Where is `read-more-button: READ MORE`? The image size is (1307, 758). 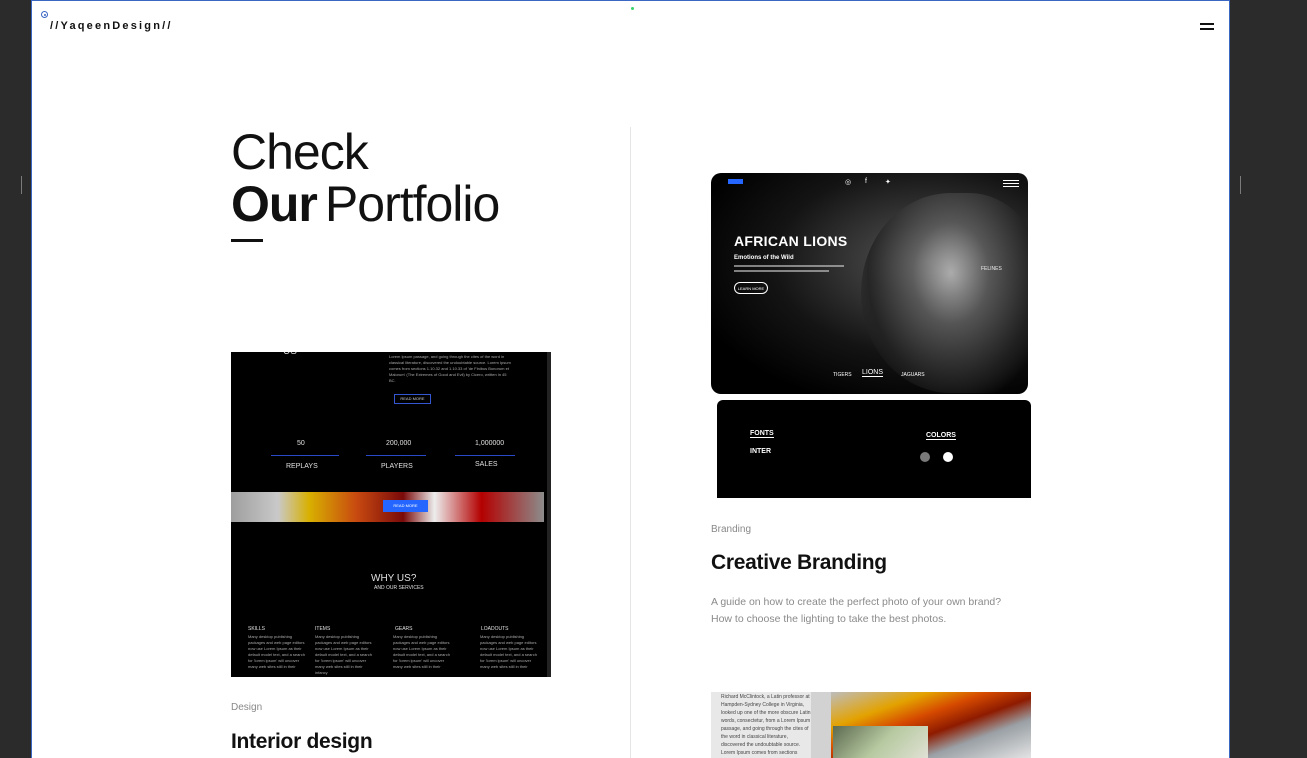
read-more-button: READ MORE is located at coordinates (412, 399).